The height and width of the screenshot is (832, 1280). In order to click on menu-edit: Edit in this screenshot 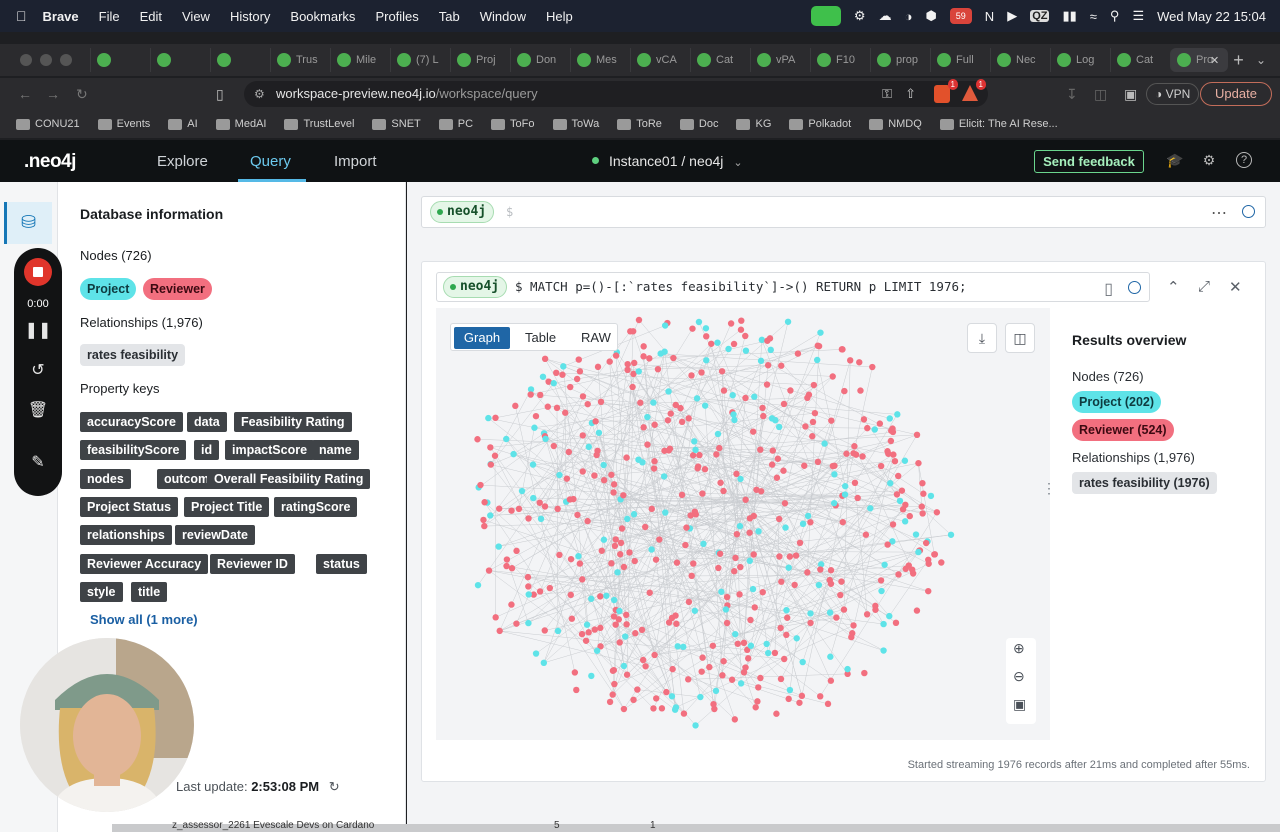, I will do `click(151, 16)`.